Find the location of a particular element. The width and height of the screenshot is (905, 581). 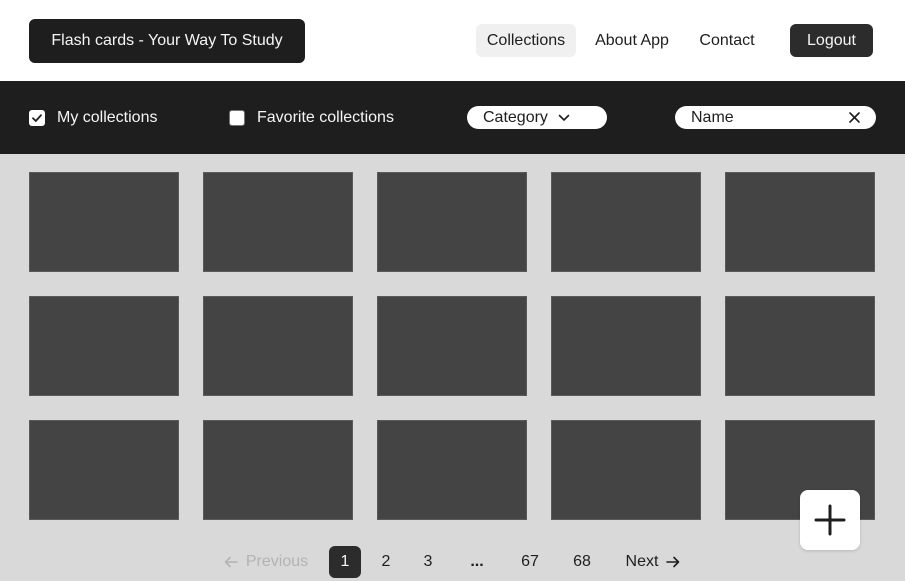

arrow-right-icon is located at coordinates (673, 562).